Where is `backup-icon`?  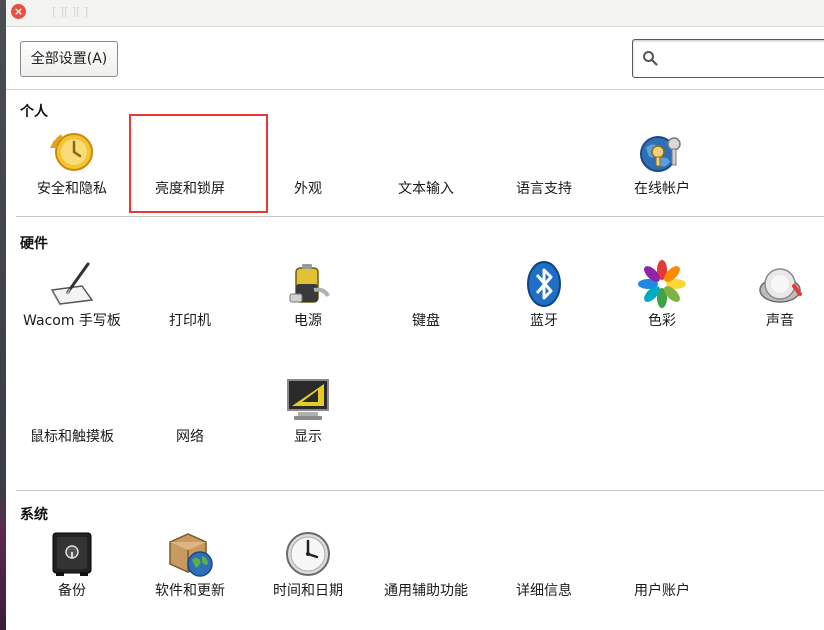 backup-icon is located at coordinates (72, 554).